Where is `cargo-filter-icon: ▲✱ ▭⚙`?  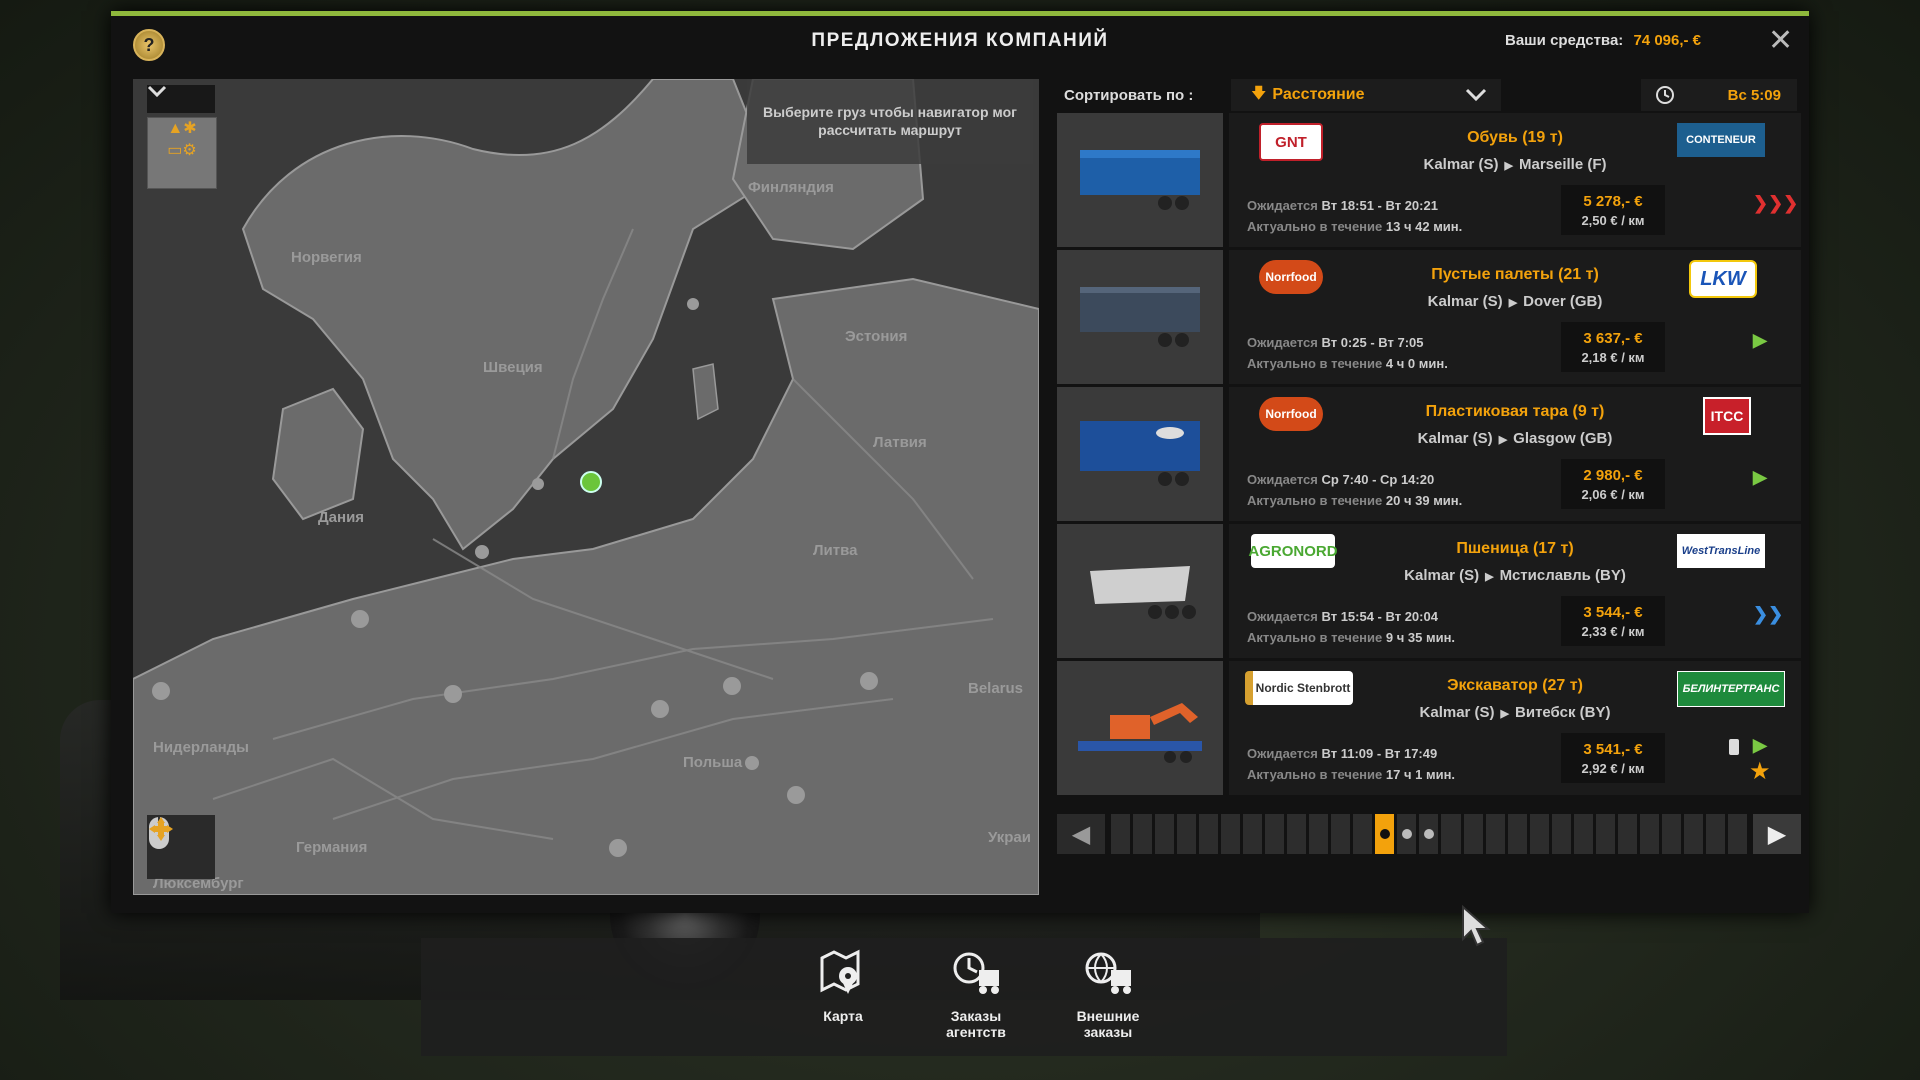
cargo-filter-icon: ▲✱ ▭⚙ is located at coordinates (182, 139).